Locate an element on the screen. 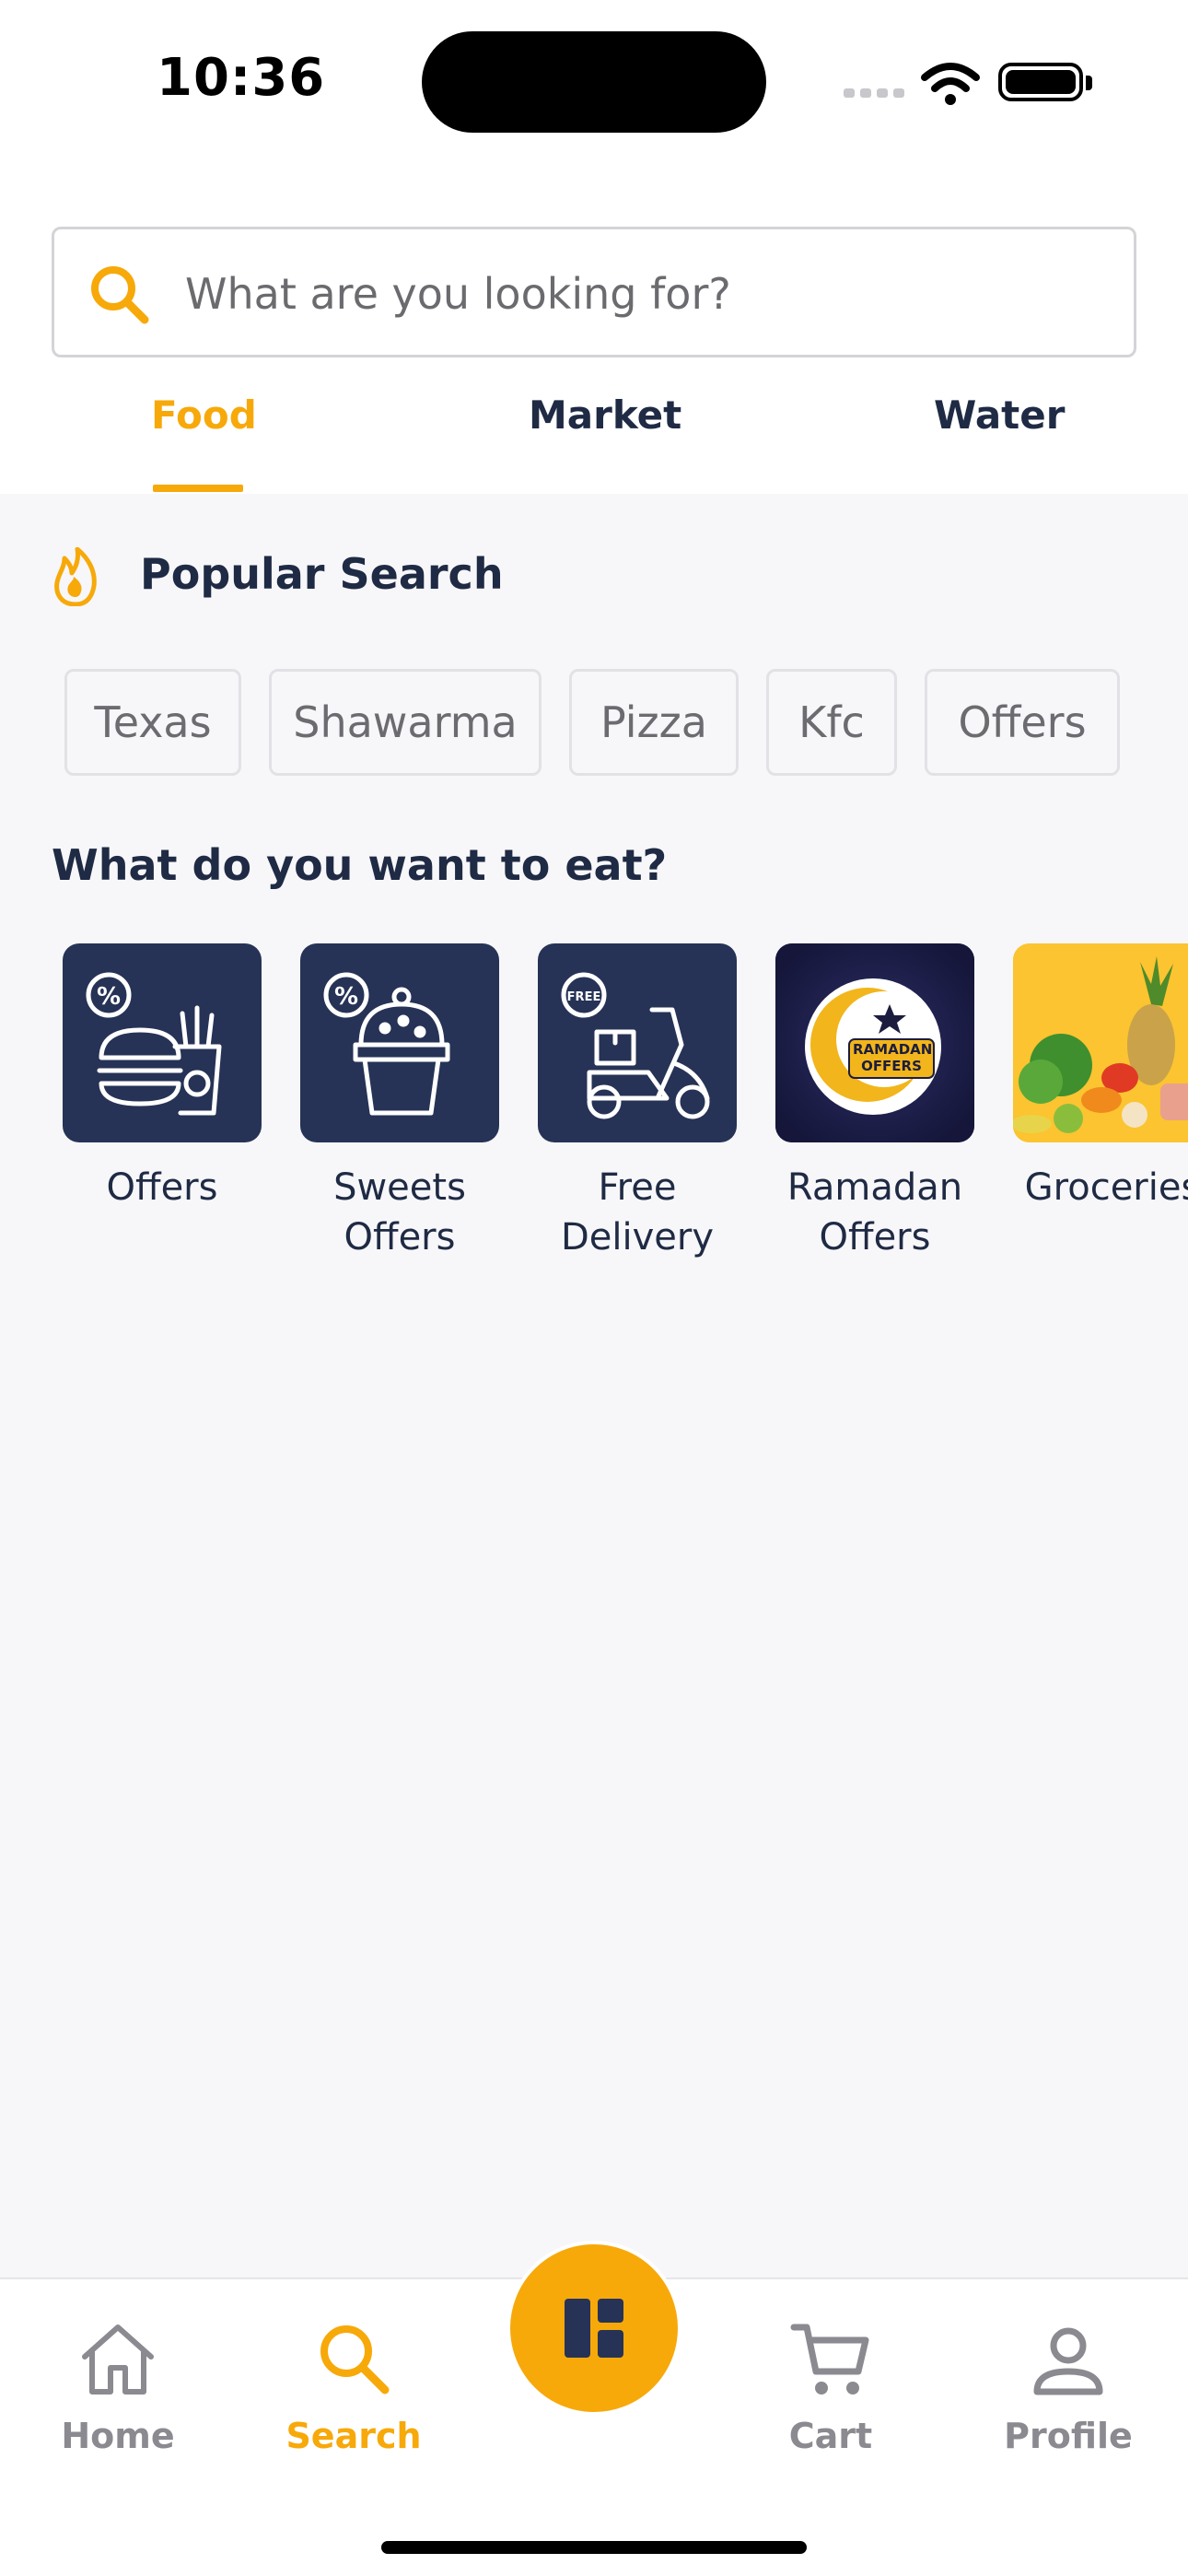  category-sweets-offers: % Sweets Offers is located at coordinates (399, 1102).